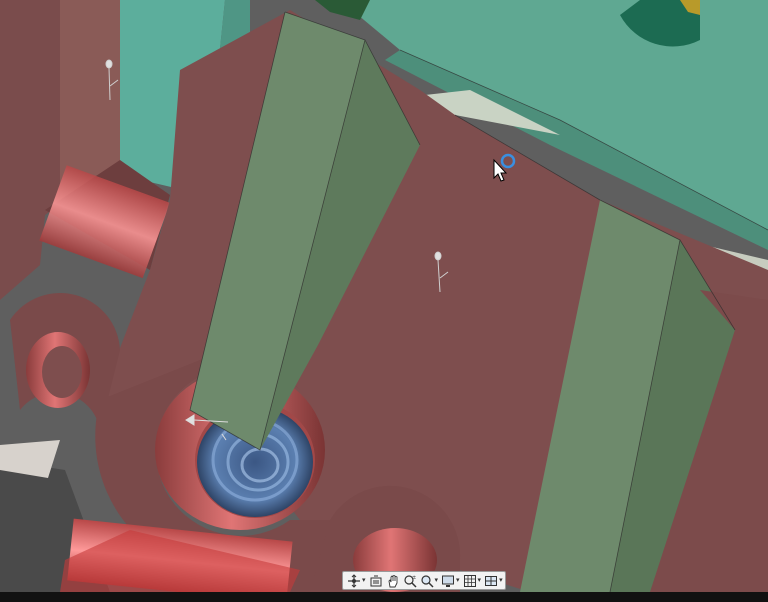 The image size is (768, 602). What do you see at coordinates (384, 597) in the screenshot?
I see `status-strip` at bounding box center [384, 597].